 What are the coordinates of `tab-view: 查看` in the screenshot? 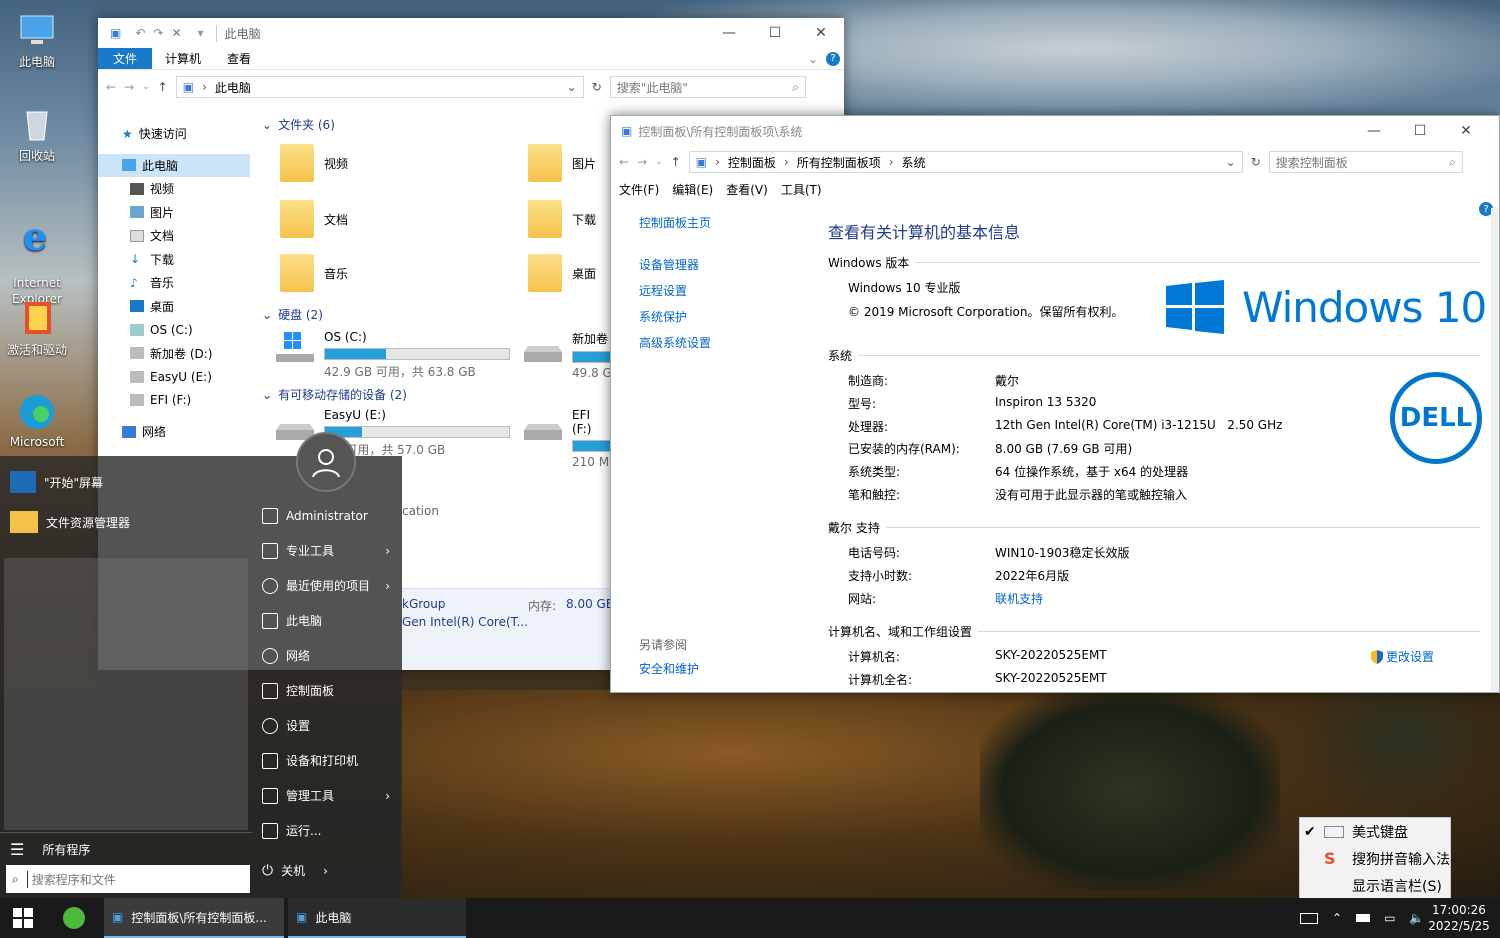 It's located at (239, 58).